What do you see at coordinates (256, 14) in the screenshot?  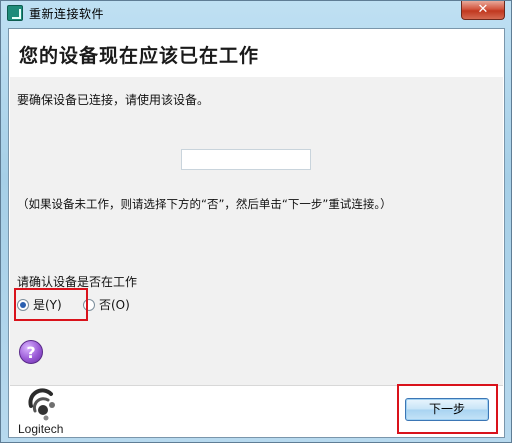 I see `title-bar: 重新连接软件 ✕` at bounding box center [256, 14].